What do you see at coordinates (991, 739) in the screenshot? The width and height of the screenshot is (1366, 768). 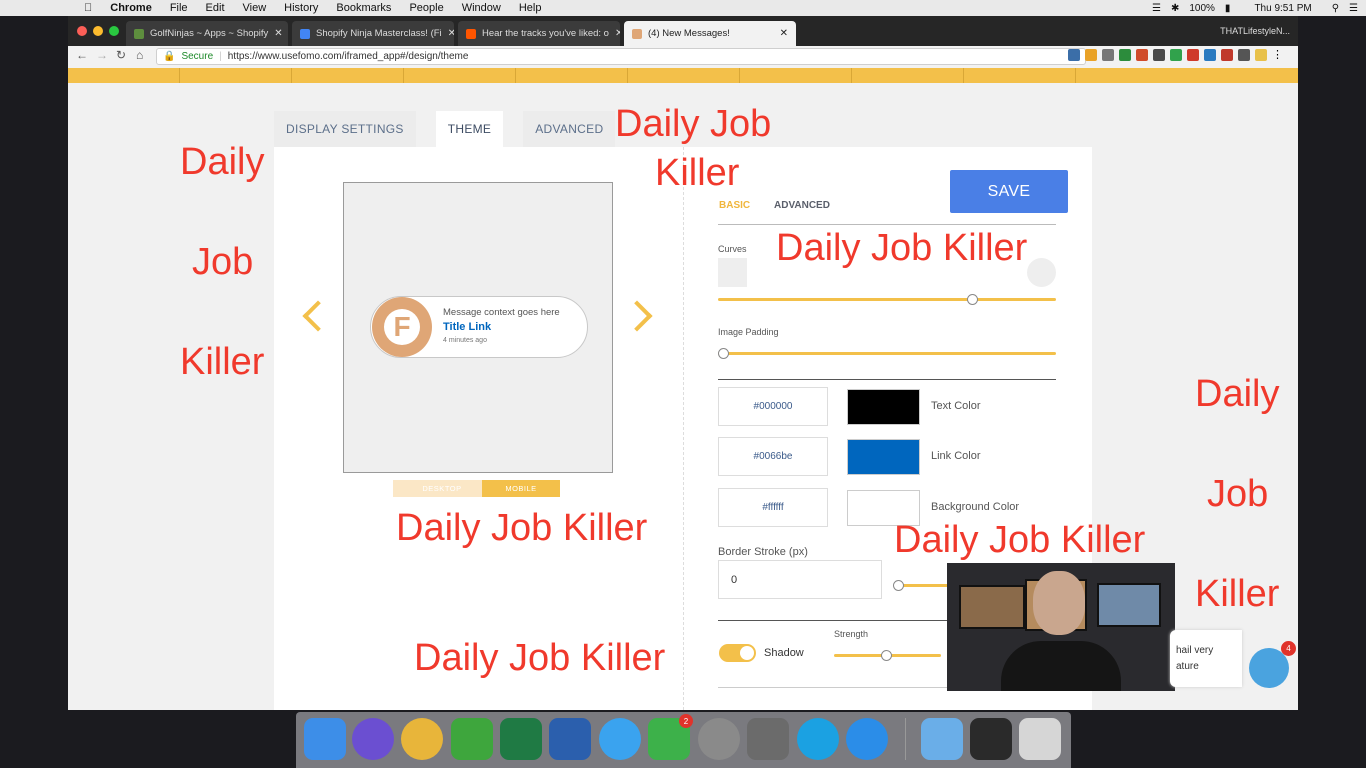 I see `recording-window-icon` at bounding box center [991, 739].